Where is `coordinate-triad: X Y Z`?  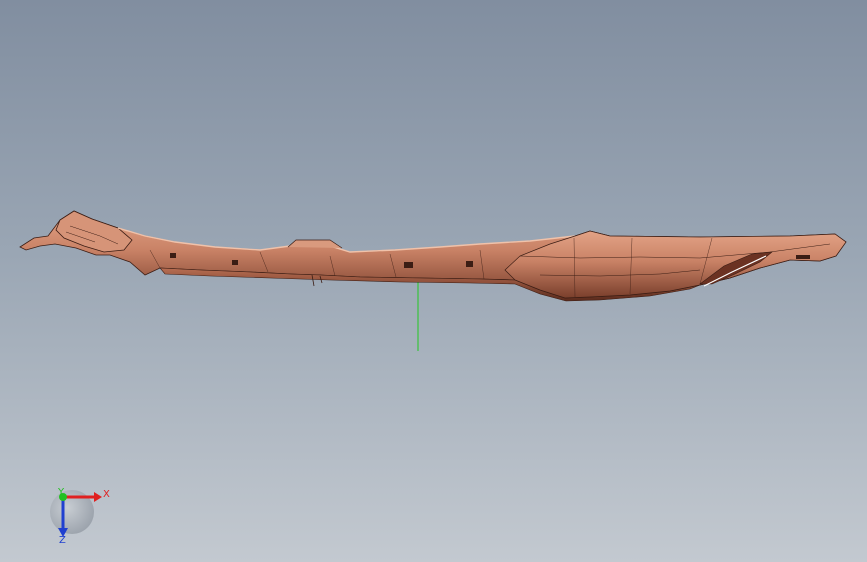 coordinate-triad: X Y Z is located at coordinates (80, 516).